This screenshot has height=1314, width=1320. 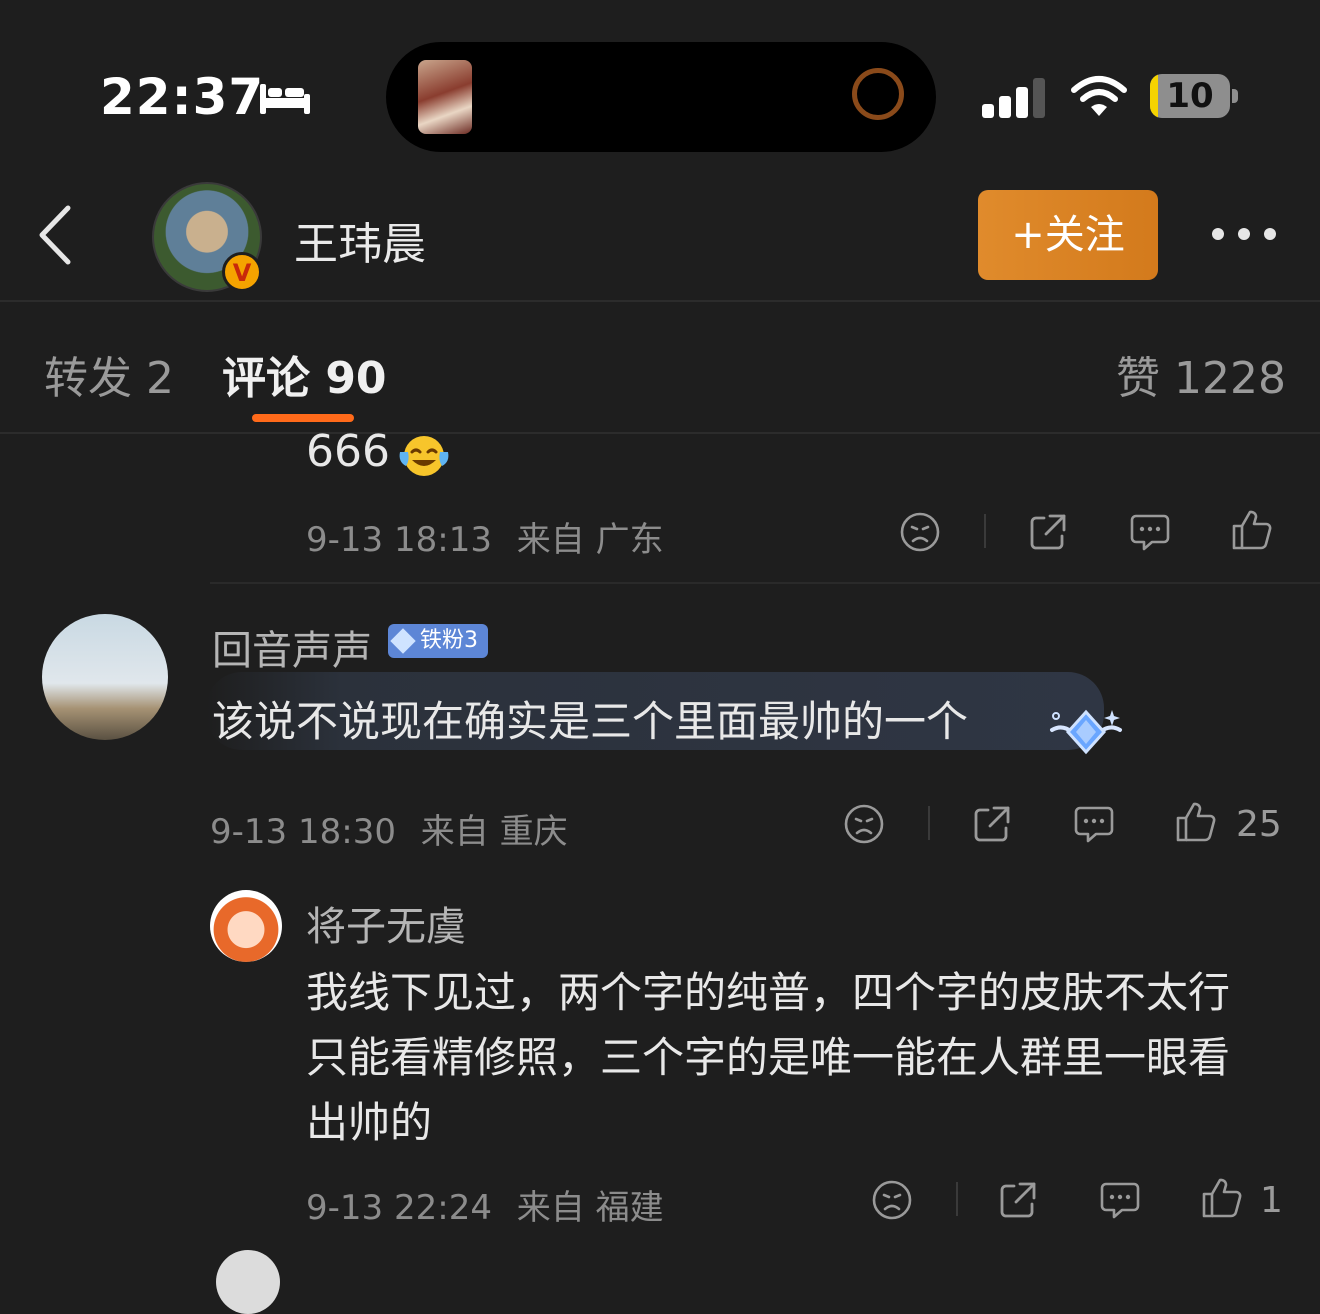 What do you see at coordinates (105, 677) in the screenshot?
I see `commenter-avatar` at bounding box center [105, 677].